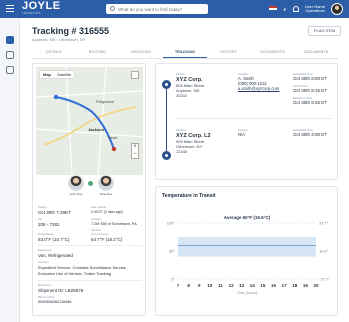  What do you see at coordinates (199, 285) in the screenshot?
I see `x-tick-label: 9` at bounding box center [199, 285].